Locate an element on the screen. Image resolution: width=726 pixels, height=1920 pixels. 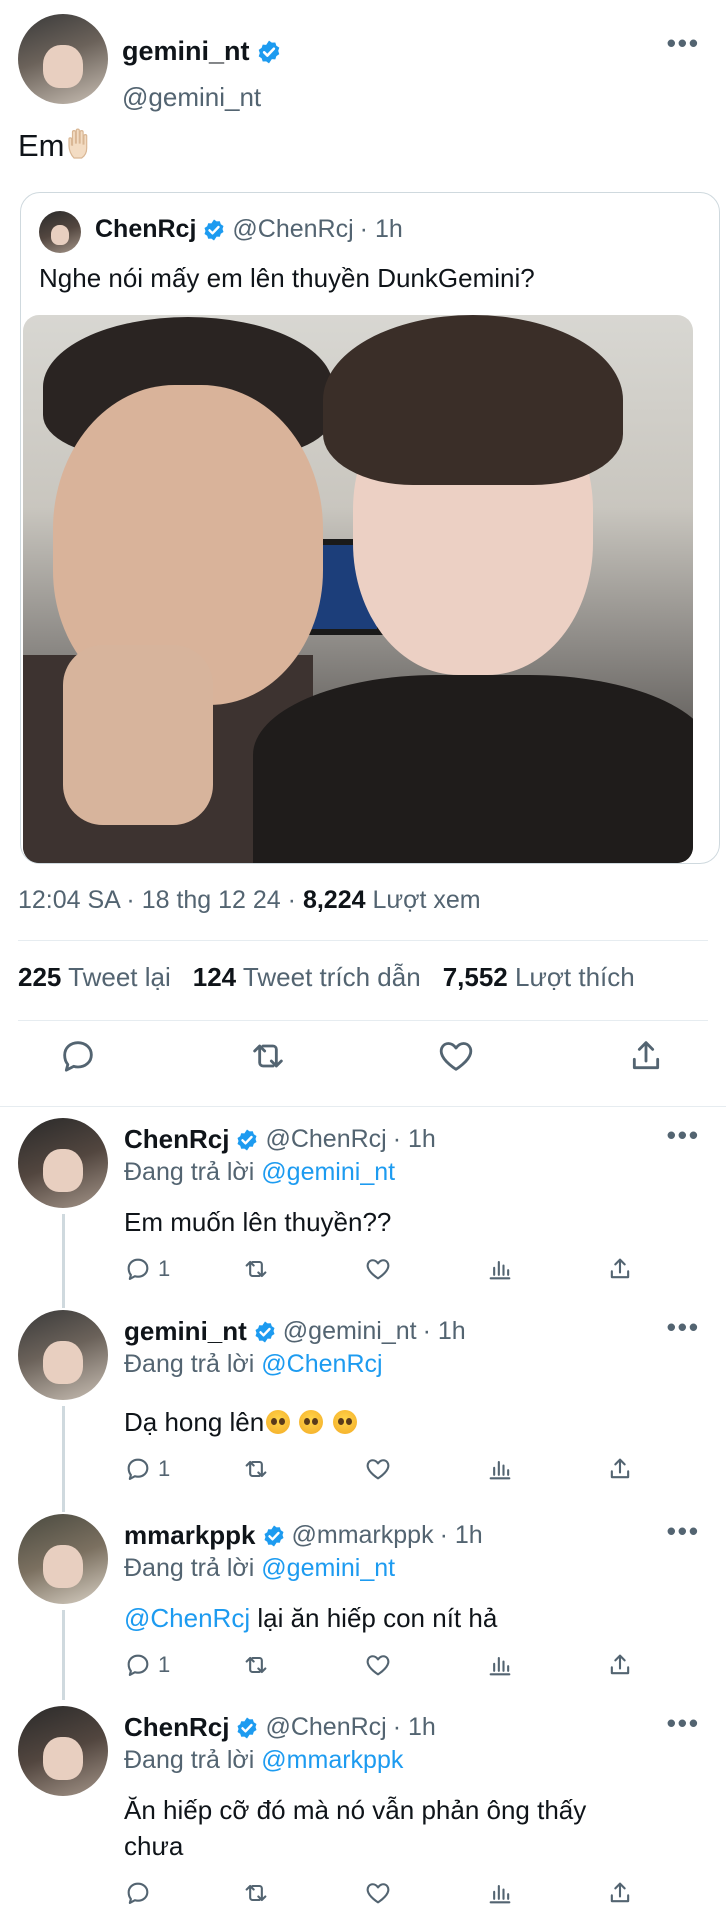
photo-thumbs-up-hand is located at coordinates (138, 735).